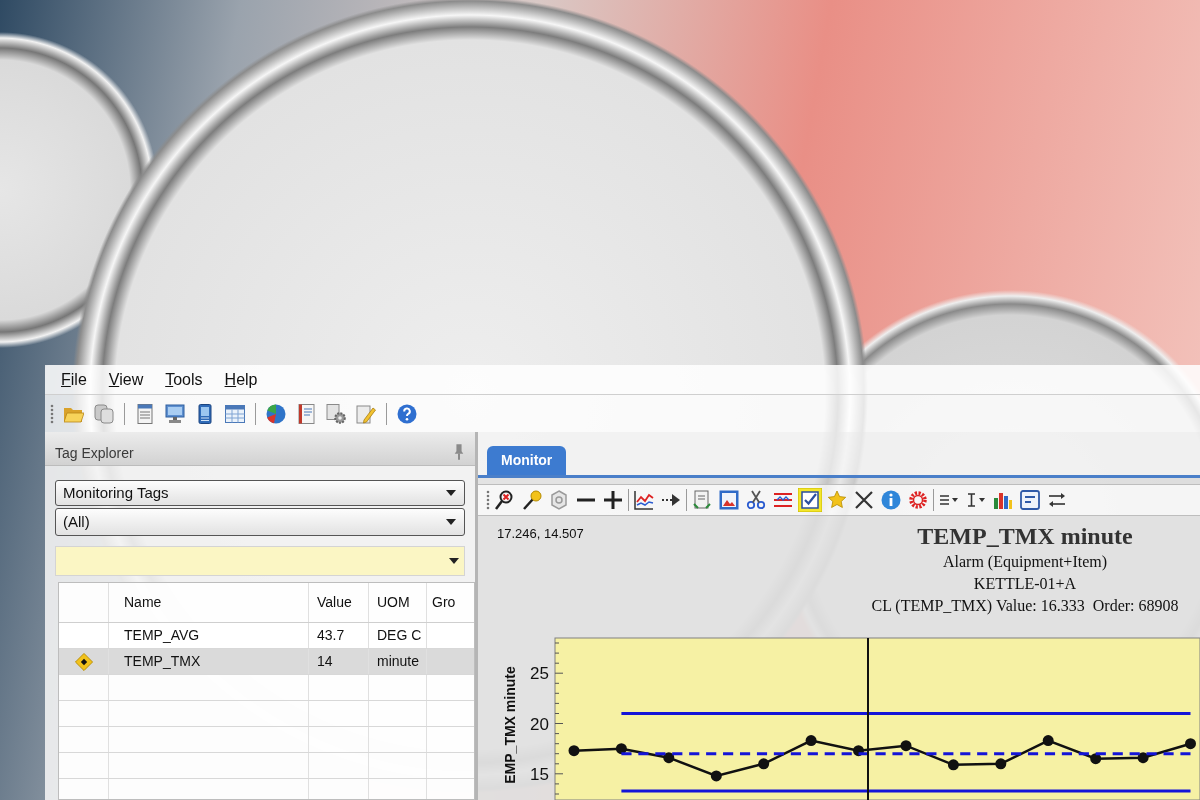 The width and height of the screenshot is (1200, 800). I want to click on checkbox-icon, so click(810, 500).